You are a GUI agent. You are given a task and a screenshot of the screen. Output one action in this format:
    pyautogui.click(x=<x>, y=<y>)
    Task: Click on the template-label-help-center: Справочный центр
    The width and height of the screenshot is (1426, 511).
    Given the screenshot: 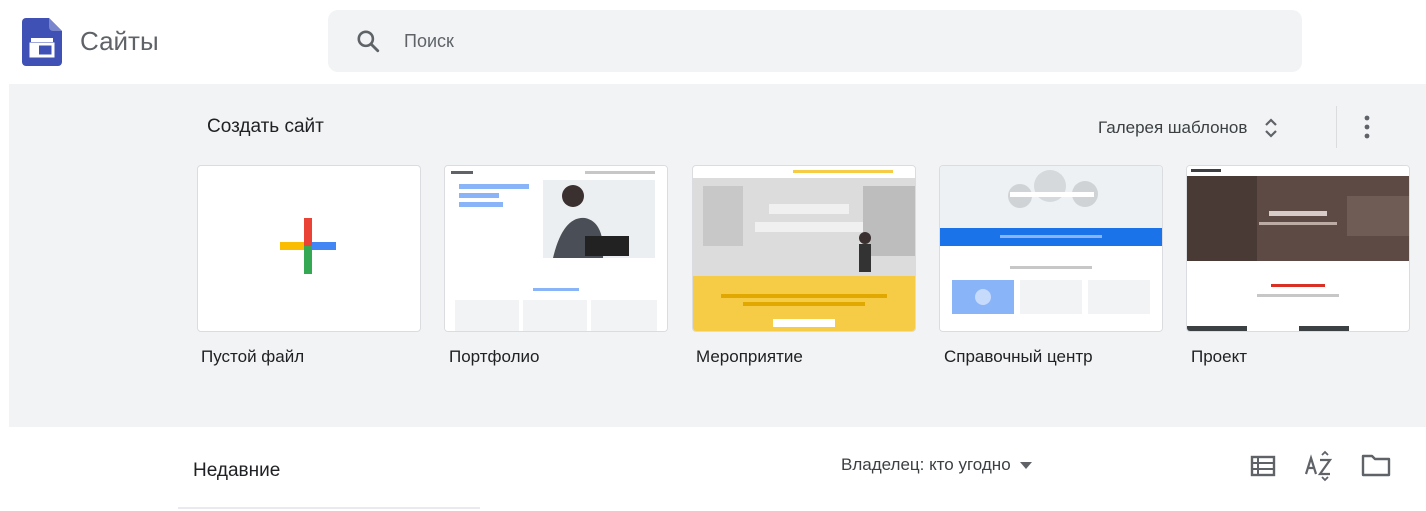 What is the action you would take?
    pyautogui.click(x=1018, y=356)
    